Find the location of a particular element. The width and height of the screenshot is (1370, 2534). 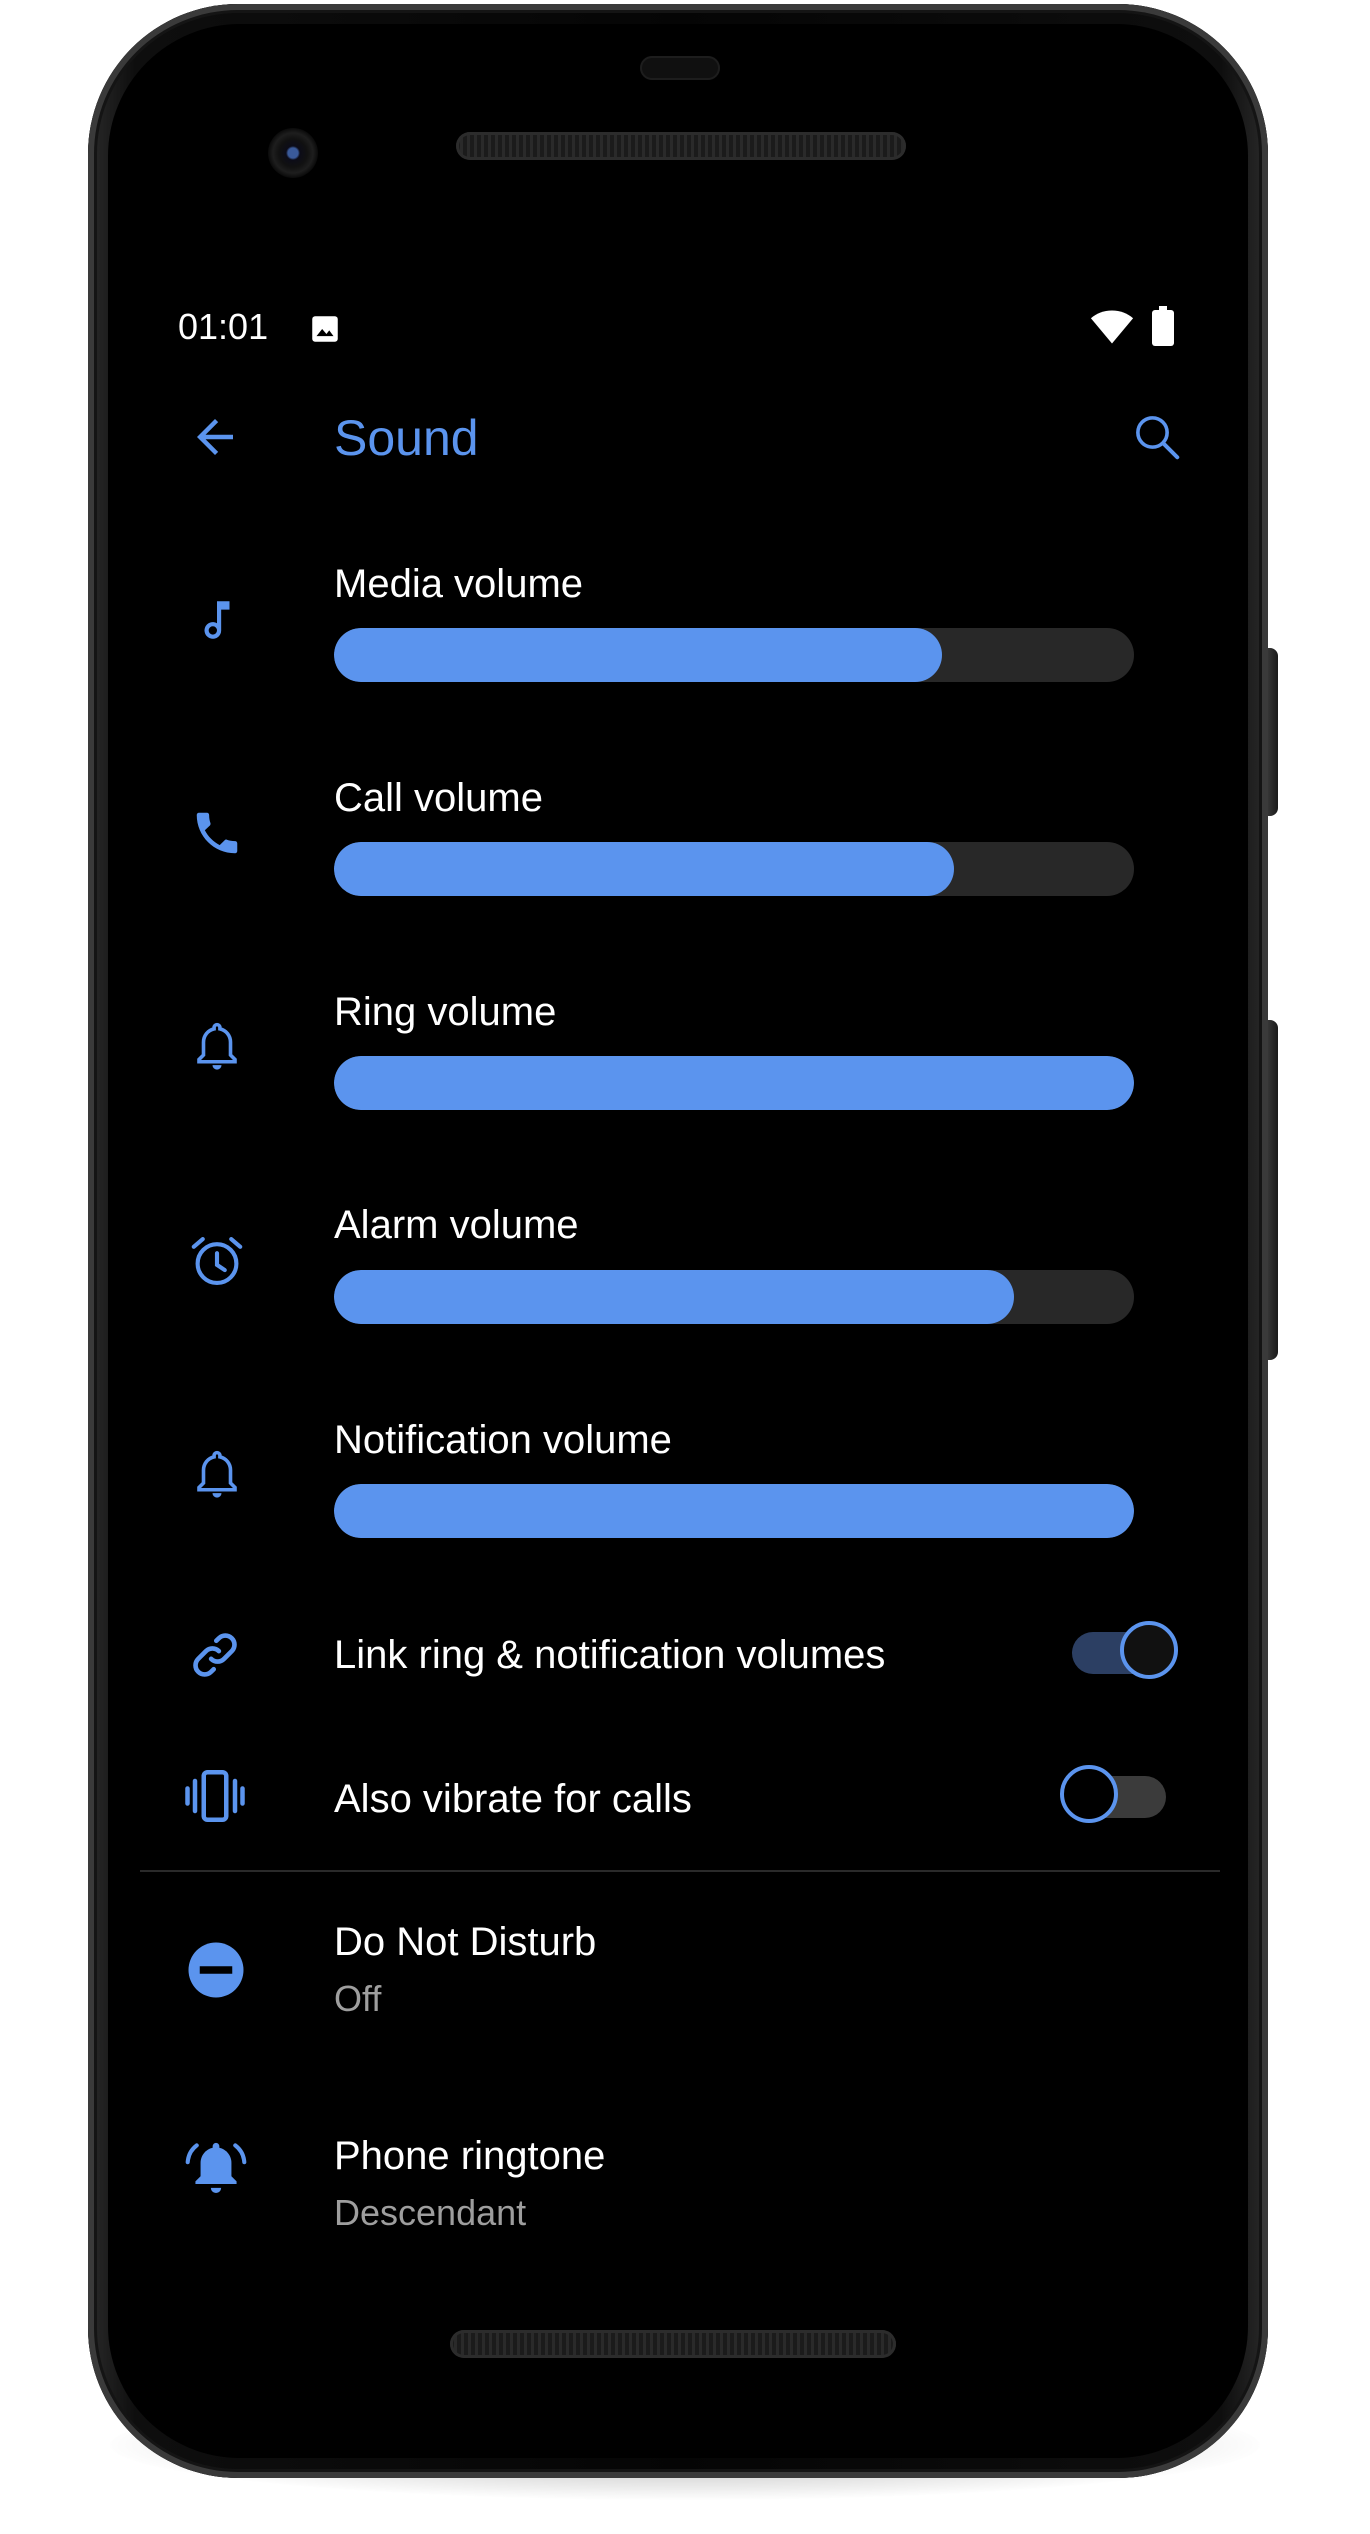

alarm-volume-label: Alarm volume is located at coordinates (456, 1225).